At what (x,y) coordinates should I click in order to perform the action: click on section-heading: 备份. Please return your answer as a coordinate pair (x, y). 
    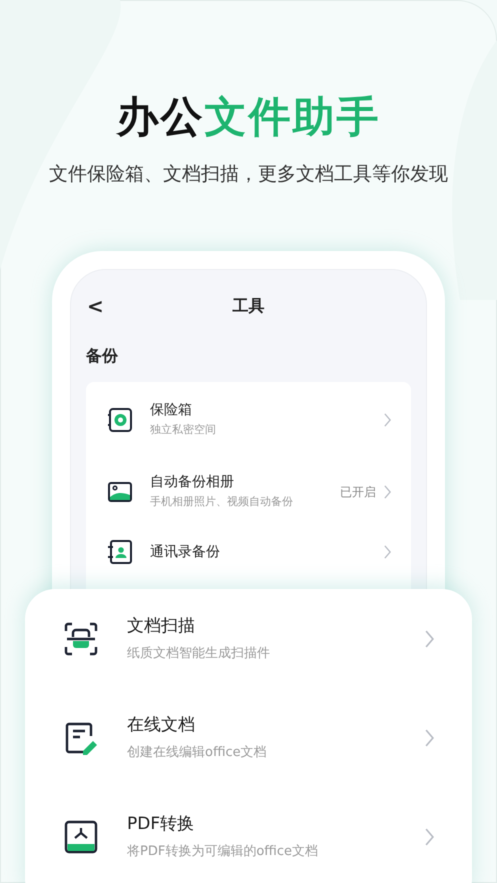
    Looking at the image, I should click on (102, 355).